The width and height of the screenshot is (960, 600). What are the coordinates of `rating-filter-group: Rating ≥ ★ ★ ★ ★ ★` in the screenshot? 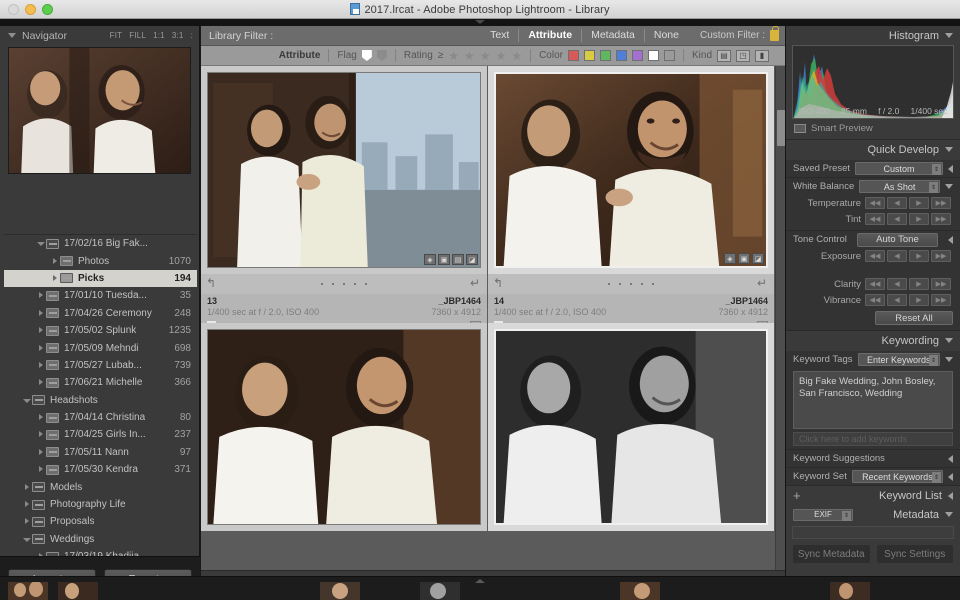 It's located at (462, 55).